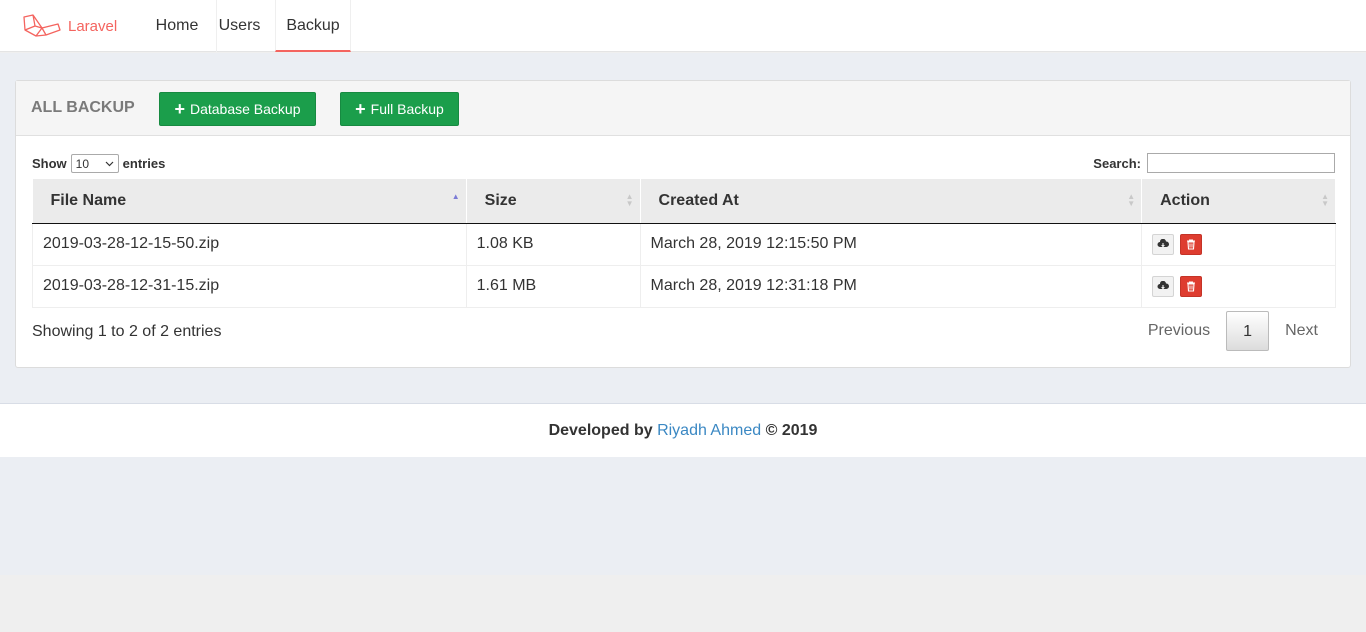 The image size is (1366, 632). What do you see at coordinates (791, 430) in the screenshot?
I see `footer-copyright: © 2019` at bounding box center [791, 430].